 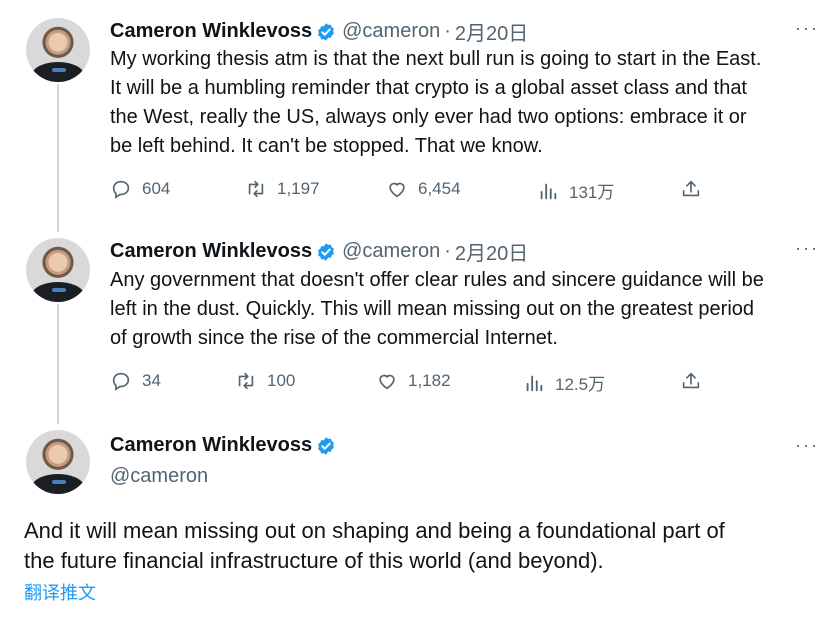 What do you see at coordinates (580, 384) in the screenshot?
I see `views-count: 12.5万` at bounding box center [580, 384].